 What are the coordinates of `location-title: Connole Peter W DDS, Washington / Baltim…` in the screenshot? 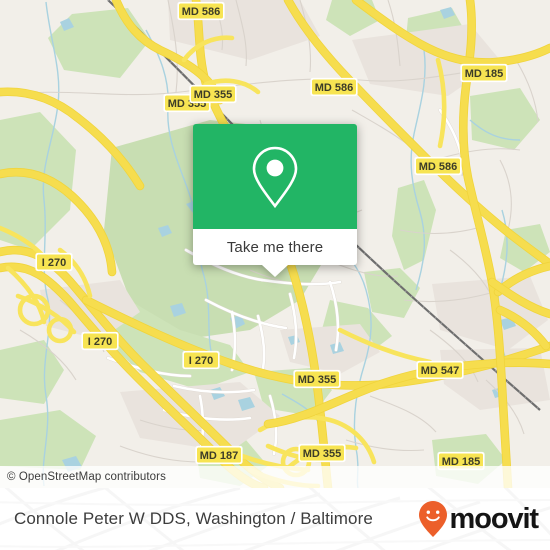 It's located at (193, 518).